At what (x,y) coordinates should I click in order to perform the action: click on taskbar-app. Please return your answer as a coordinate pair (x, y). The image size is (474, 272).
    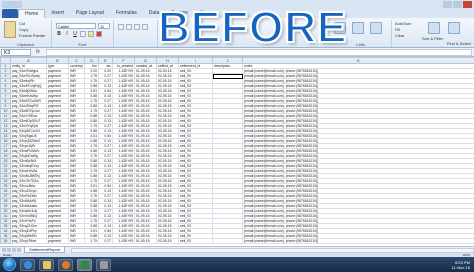
    Looking at the image, I should click on (103, 264).